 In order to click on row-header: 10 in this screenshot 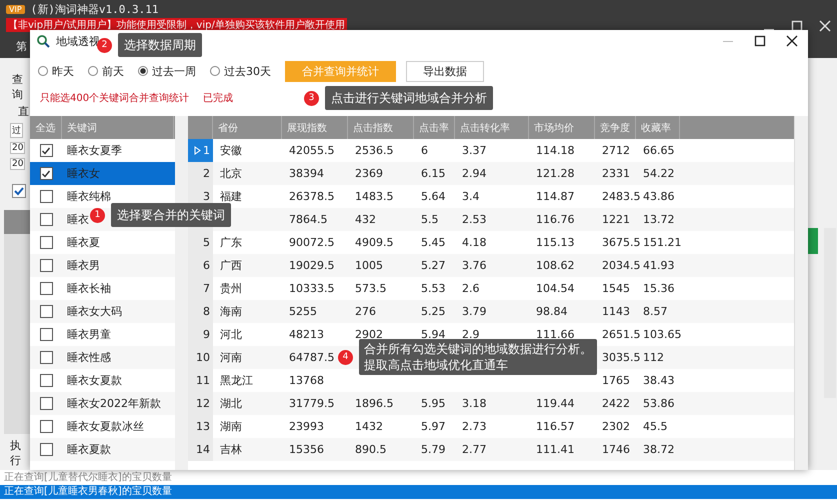, I will do `click(200, 357)`.